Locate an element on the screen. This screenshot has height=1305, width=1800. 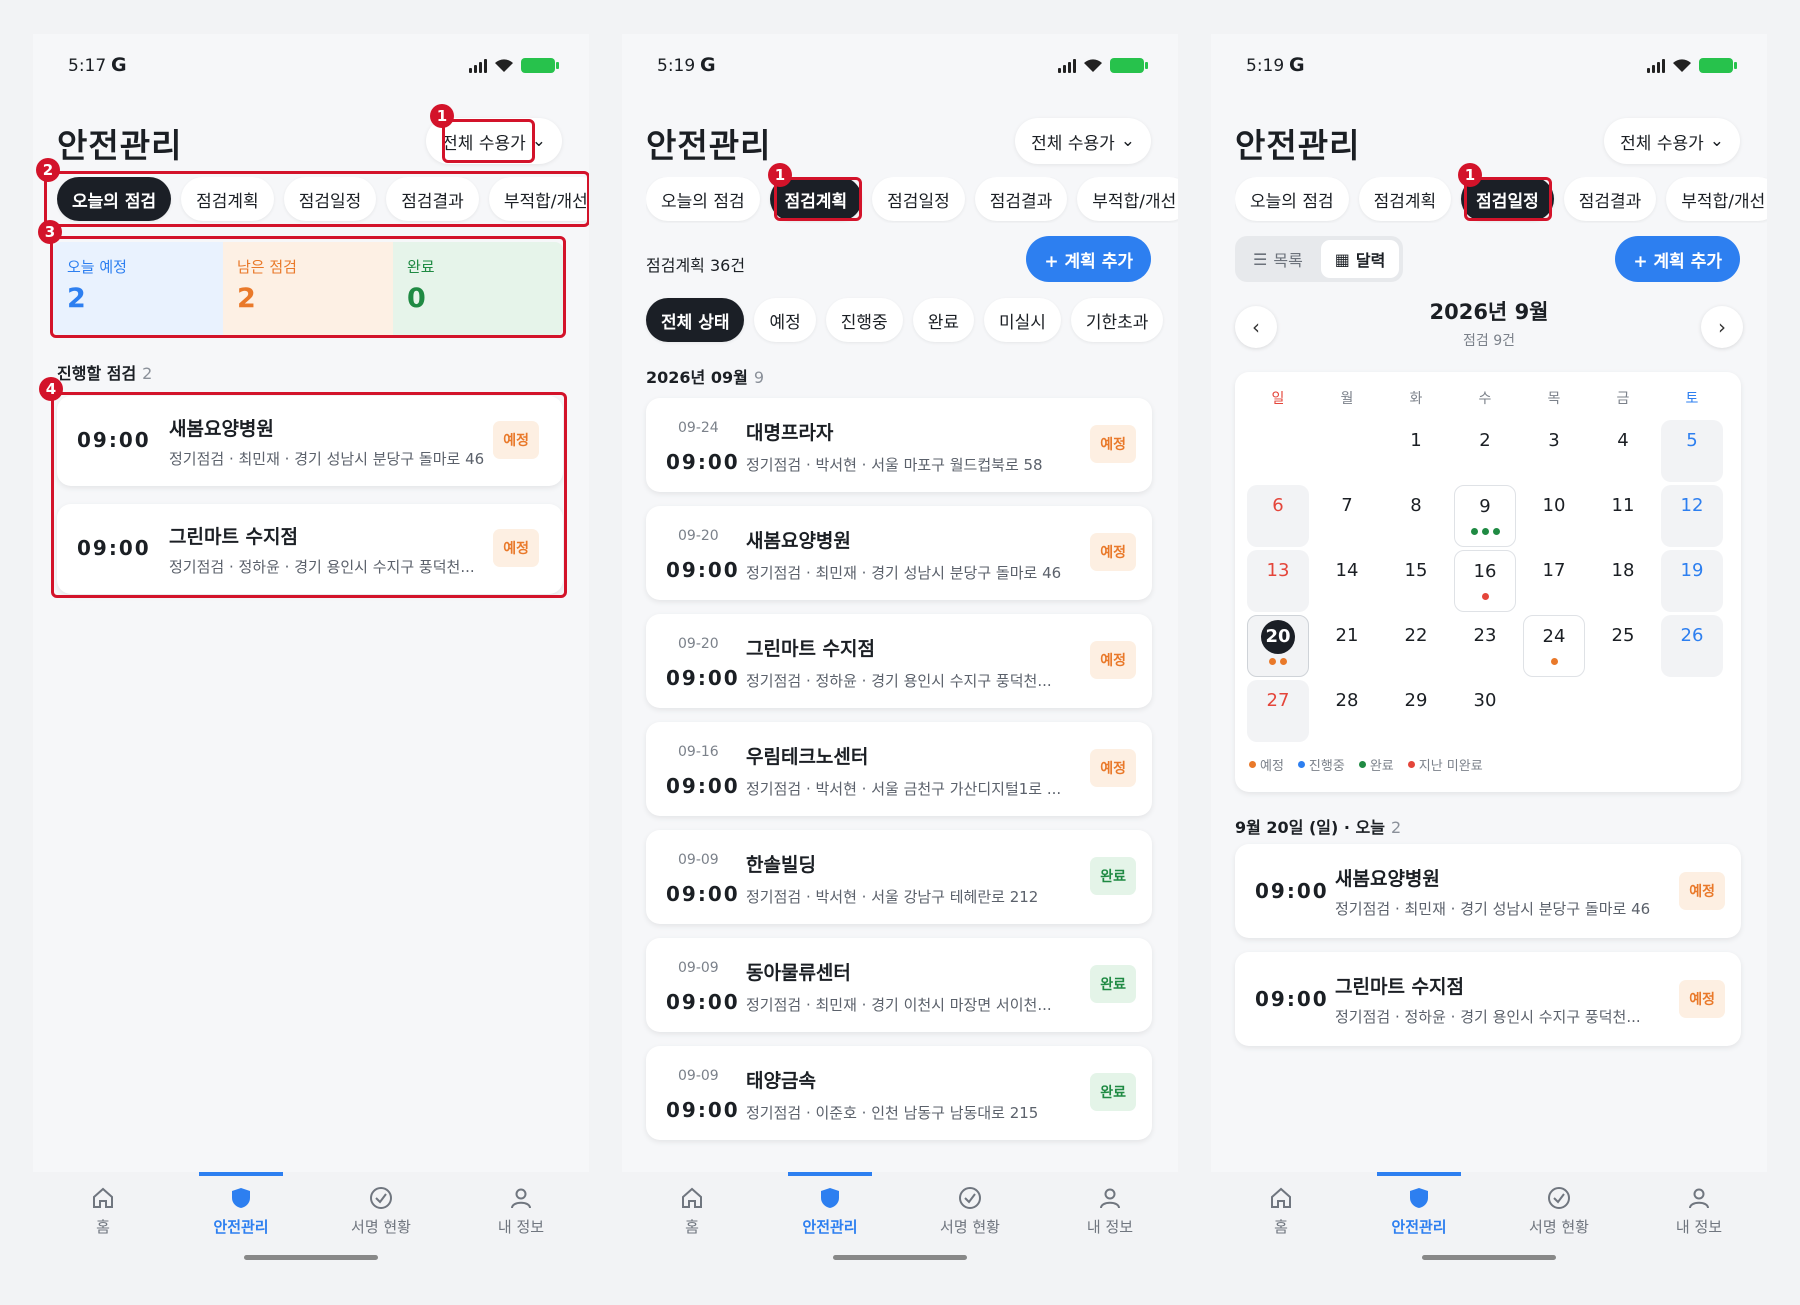
calendar-day: 21 is located at coordinates (1347, 646).